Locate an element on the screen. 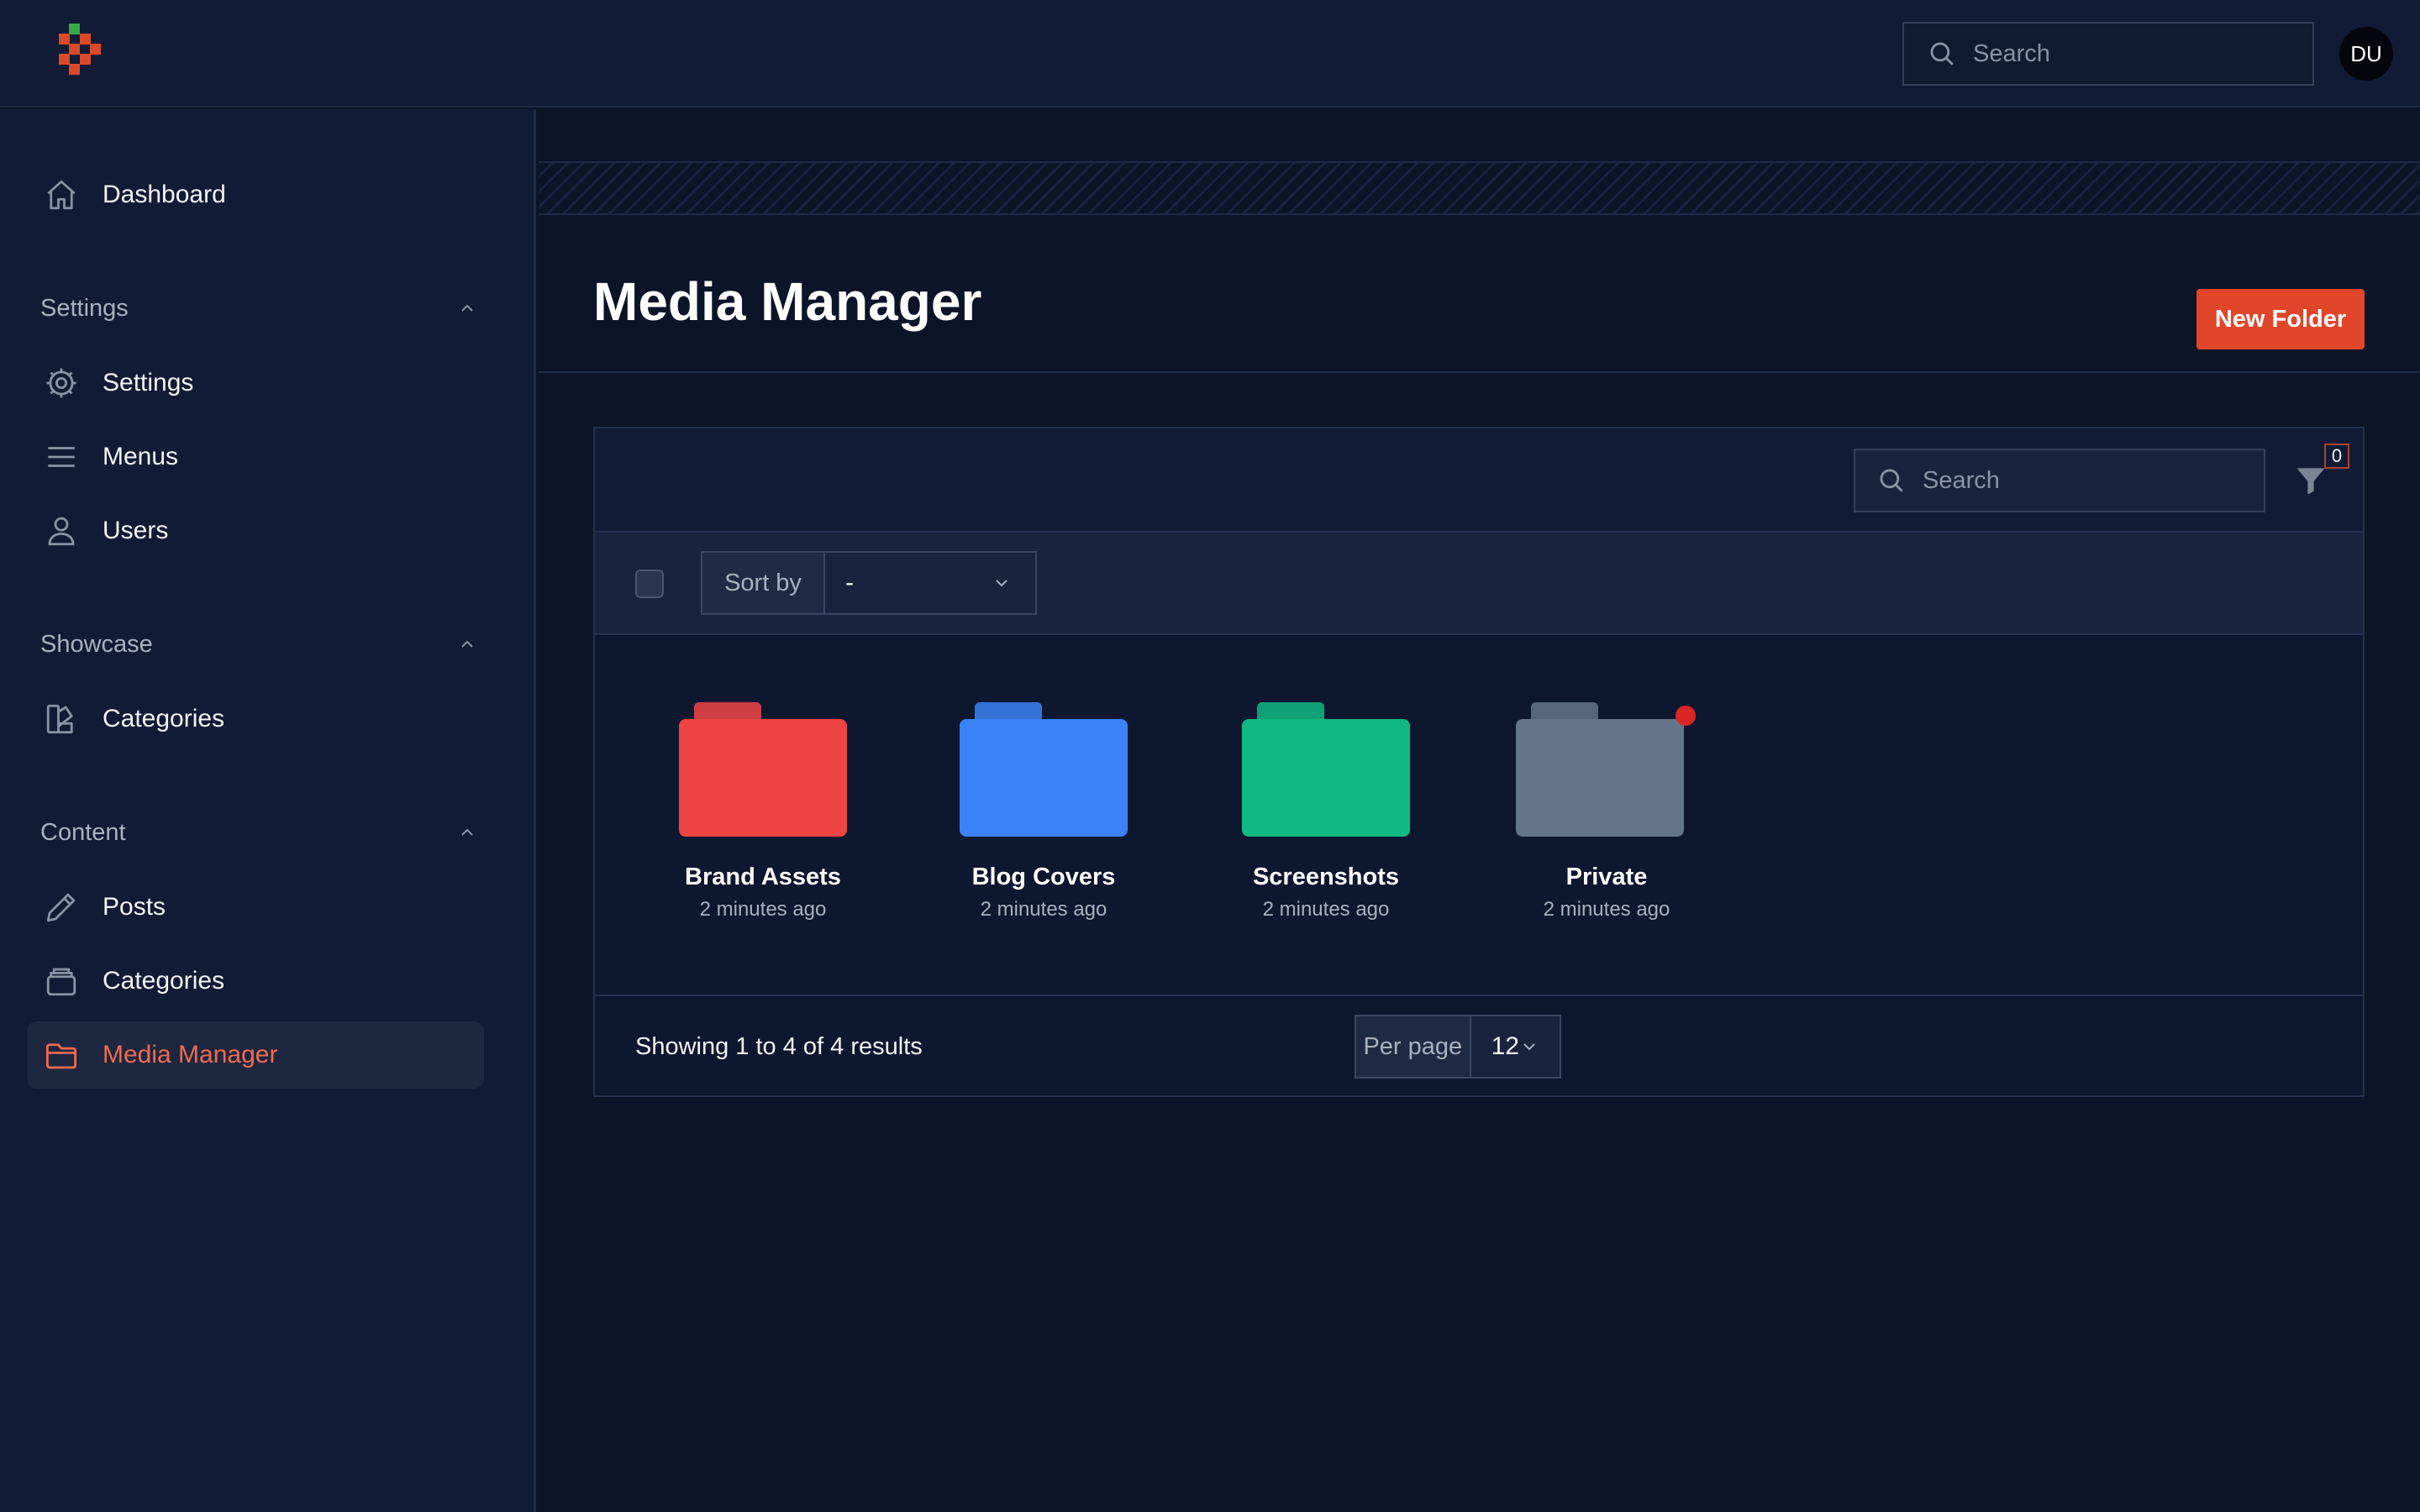 This screenshot has height=1512, width=2420. sort-control: Sort by - is located at coordinates (869, 583).